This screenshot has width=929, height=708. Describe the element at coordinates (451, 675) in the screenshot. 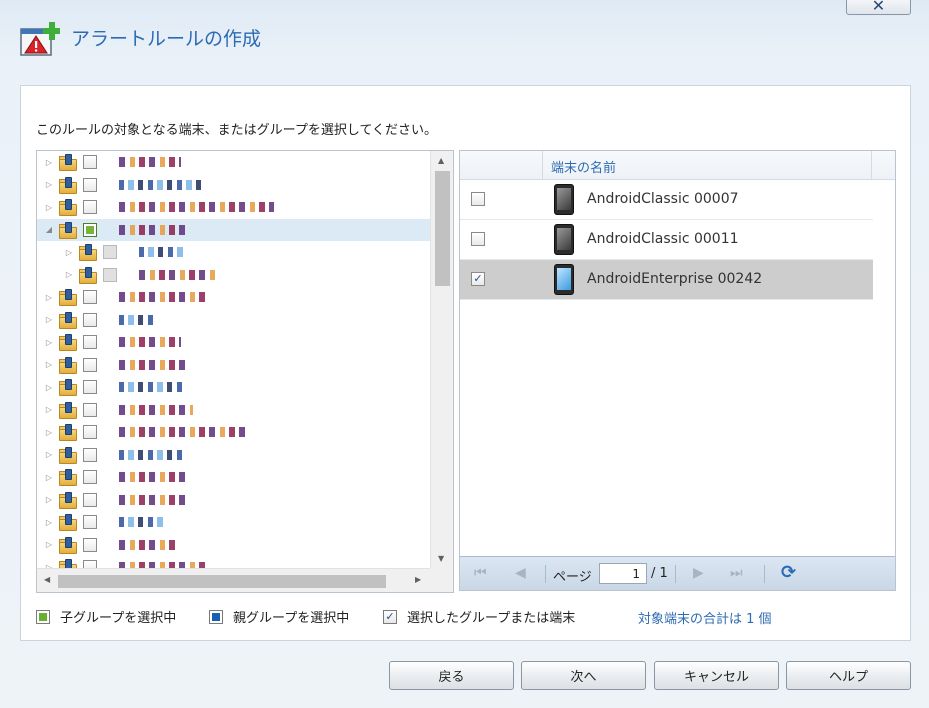

I see `back-button: 戻る` at that location.